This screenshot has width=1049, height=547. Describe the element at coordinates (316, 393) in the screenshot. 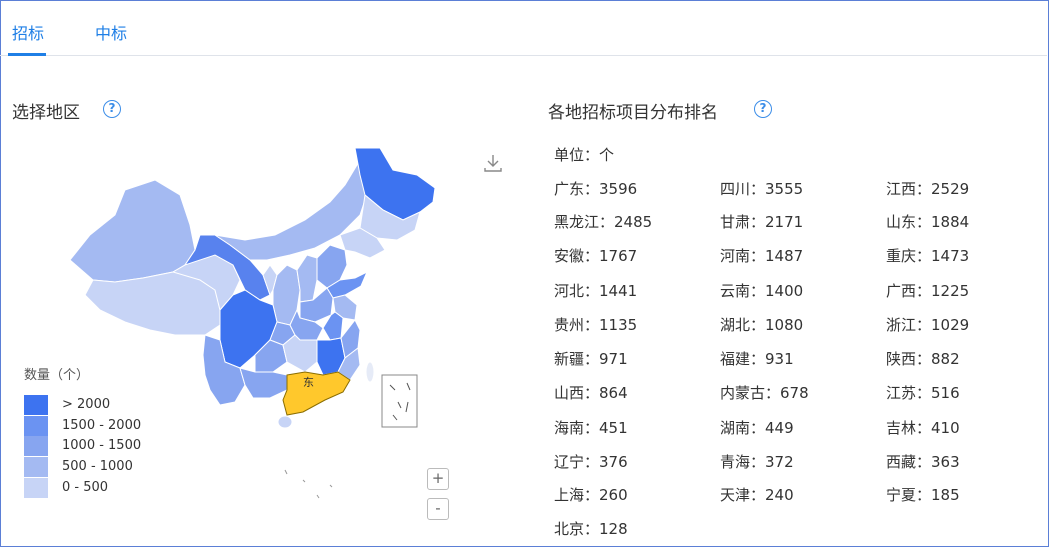

I see `map-region-guangdong` at that location.